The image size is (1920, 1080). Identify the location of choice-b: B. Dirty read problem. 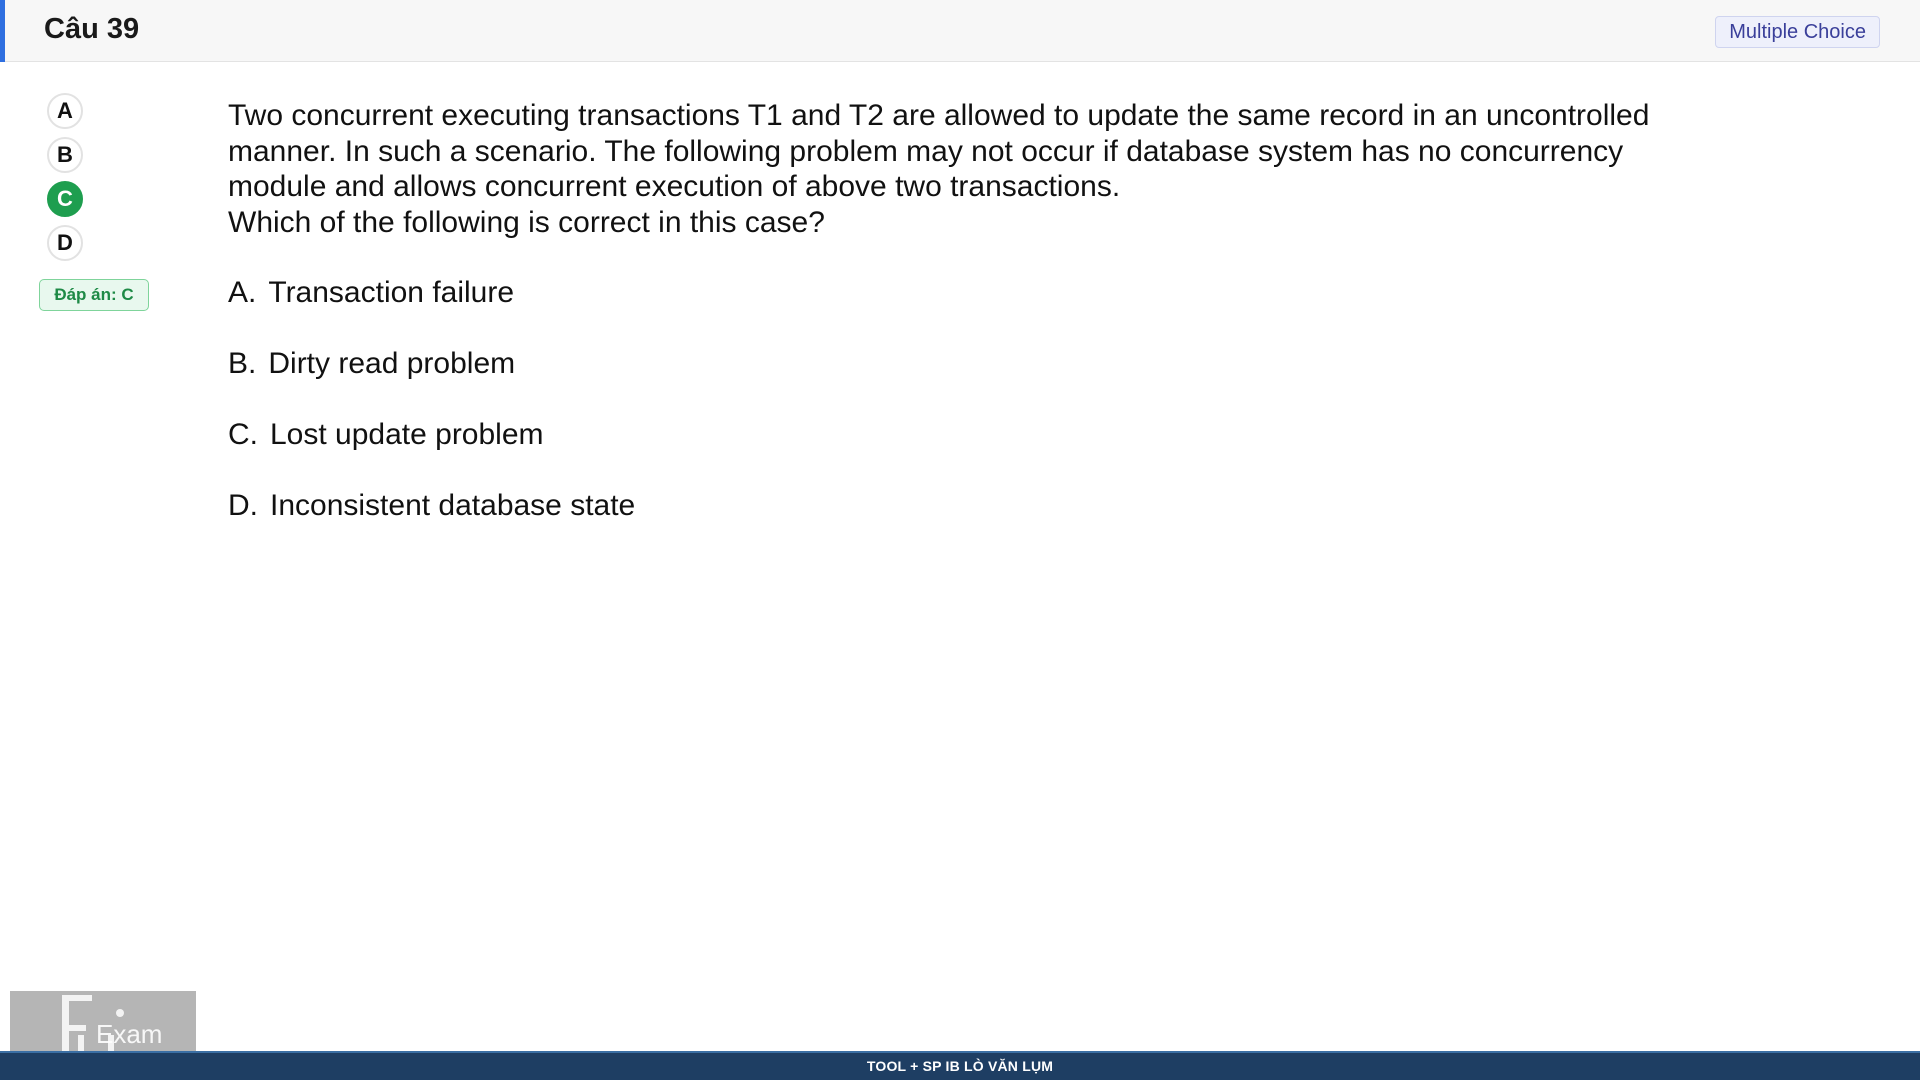
(371, 364).